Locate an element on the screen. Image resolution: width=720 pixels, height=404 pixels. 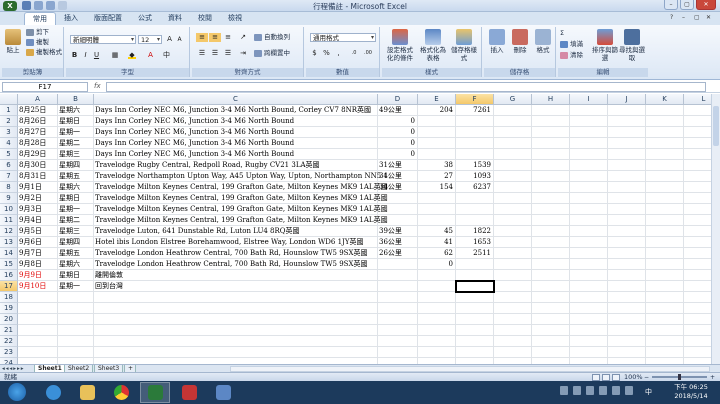
cell-e7: 27 is located at coordinates (437, 176).